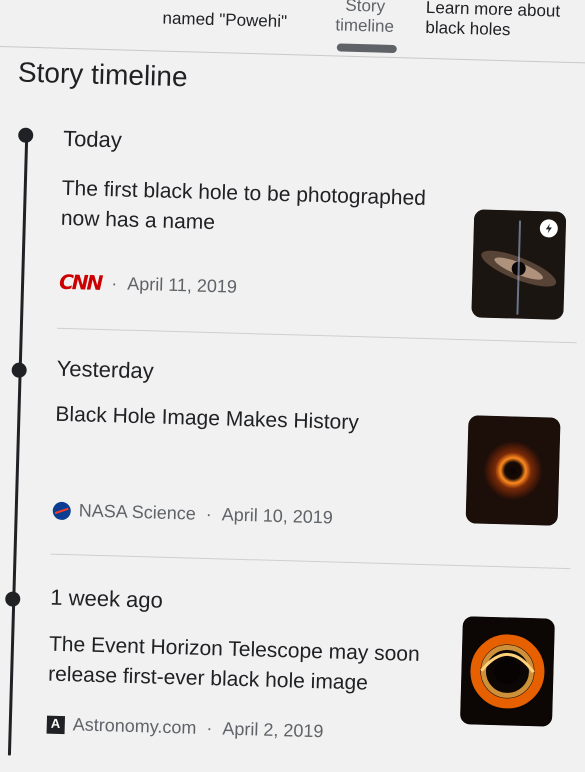 Image resolution: width=585 pixels, height=772 pixels. I want to click on timeline-time-label: Today, so click(92, 139).